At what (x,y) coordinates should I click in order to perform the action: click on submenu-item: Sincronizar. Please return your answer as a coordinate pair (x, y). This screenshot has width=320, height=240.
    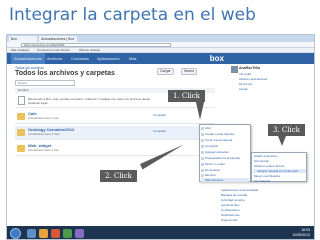
    Looking at the image, I should click on (261, 161).